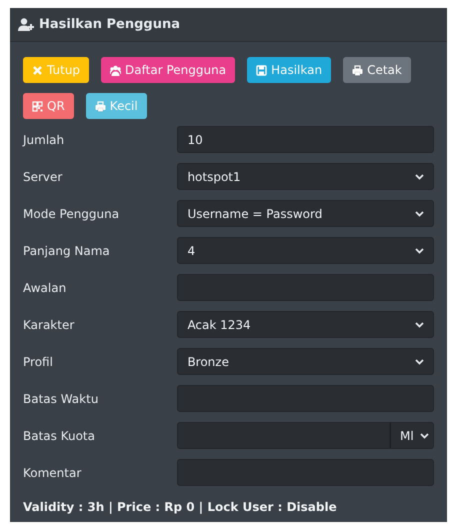 The width and height of the screenshot is (449, 525). Describe the element at coordinates (305, 361) in the screenshot. I see `select-field: Bronze` at that location.